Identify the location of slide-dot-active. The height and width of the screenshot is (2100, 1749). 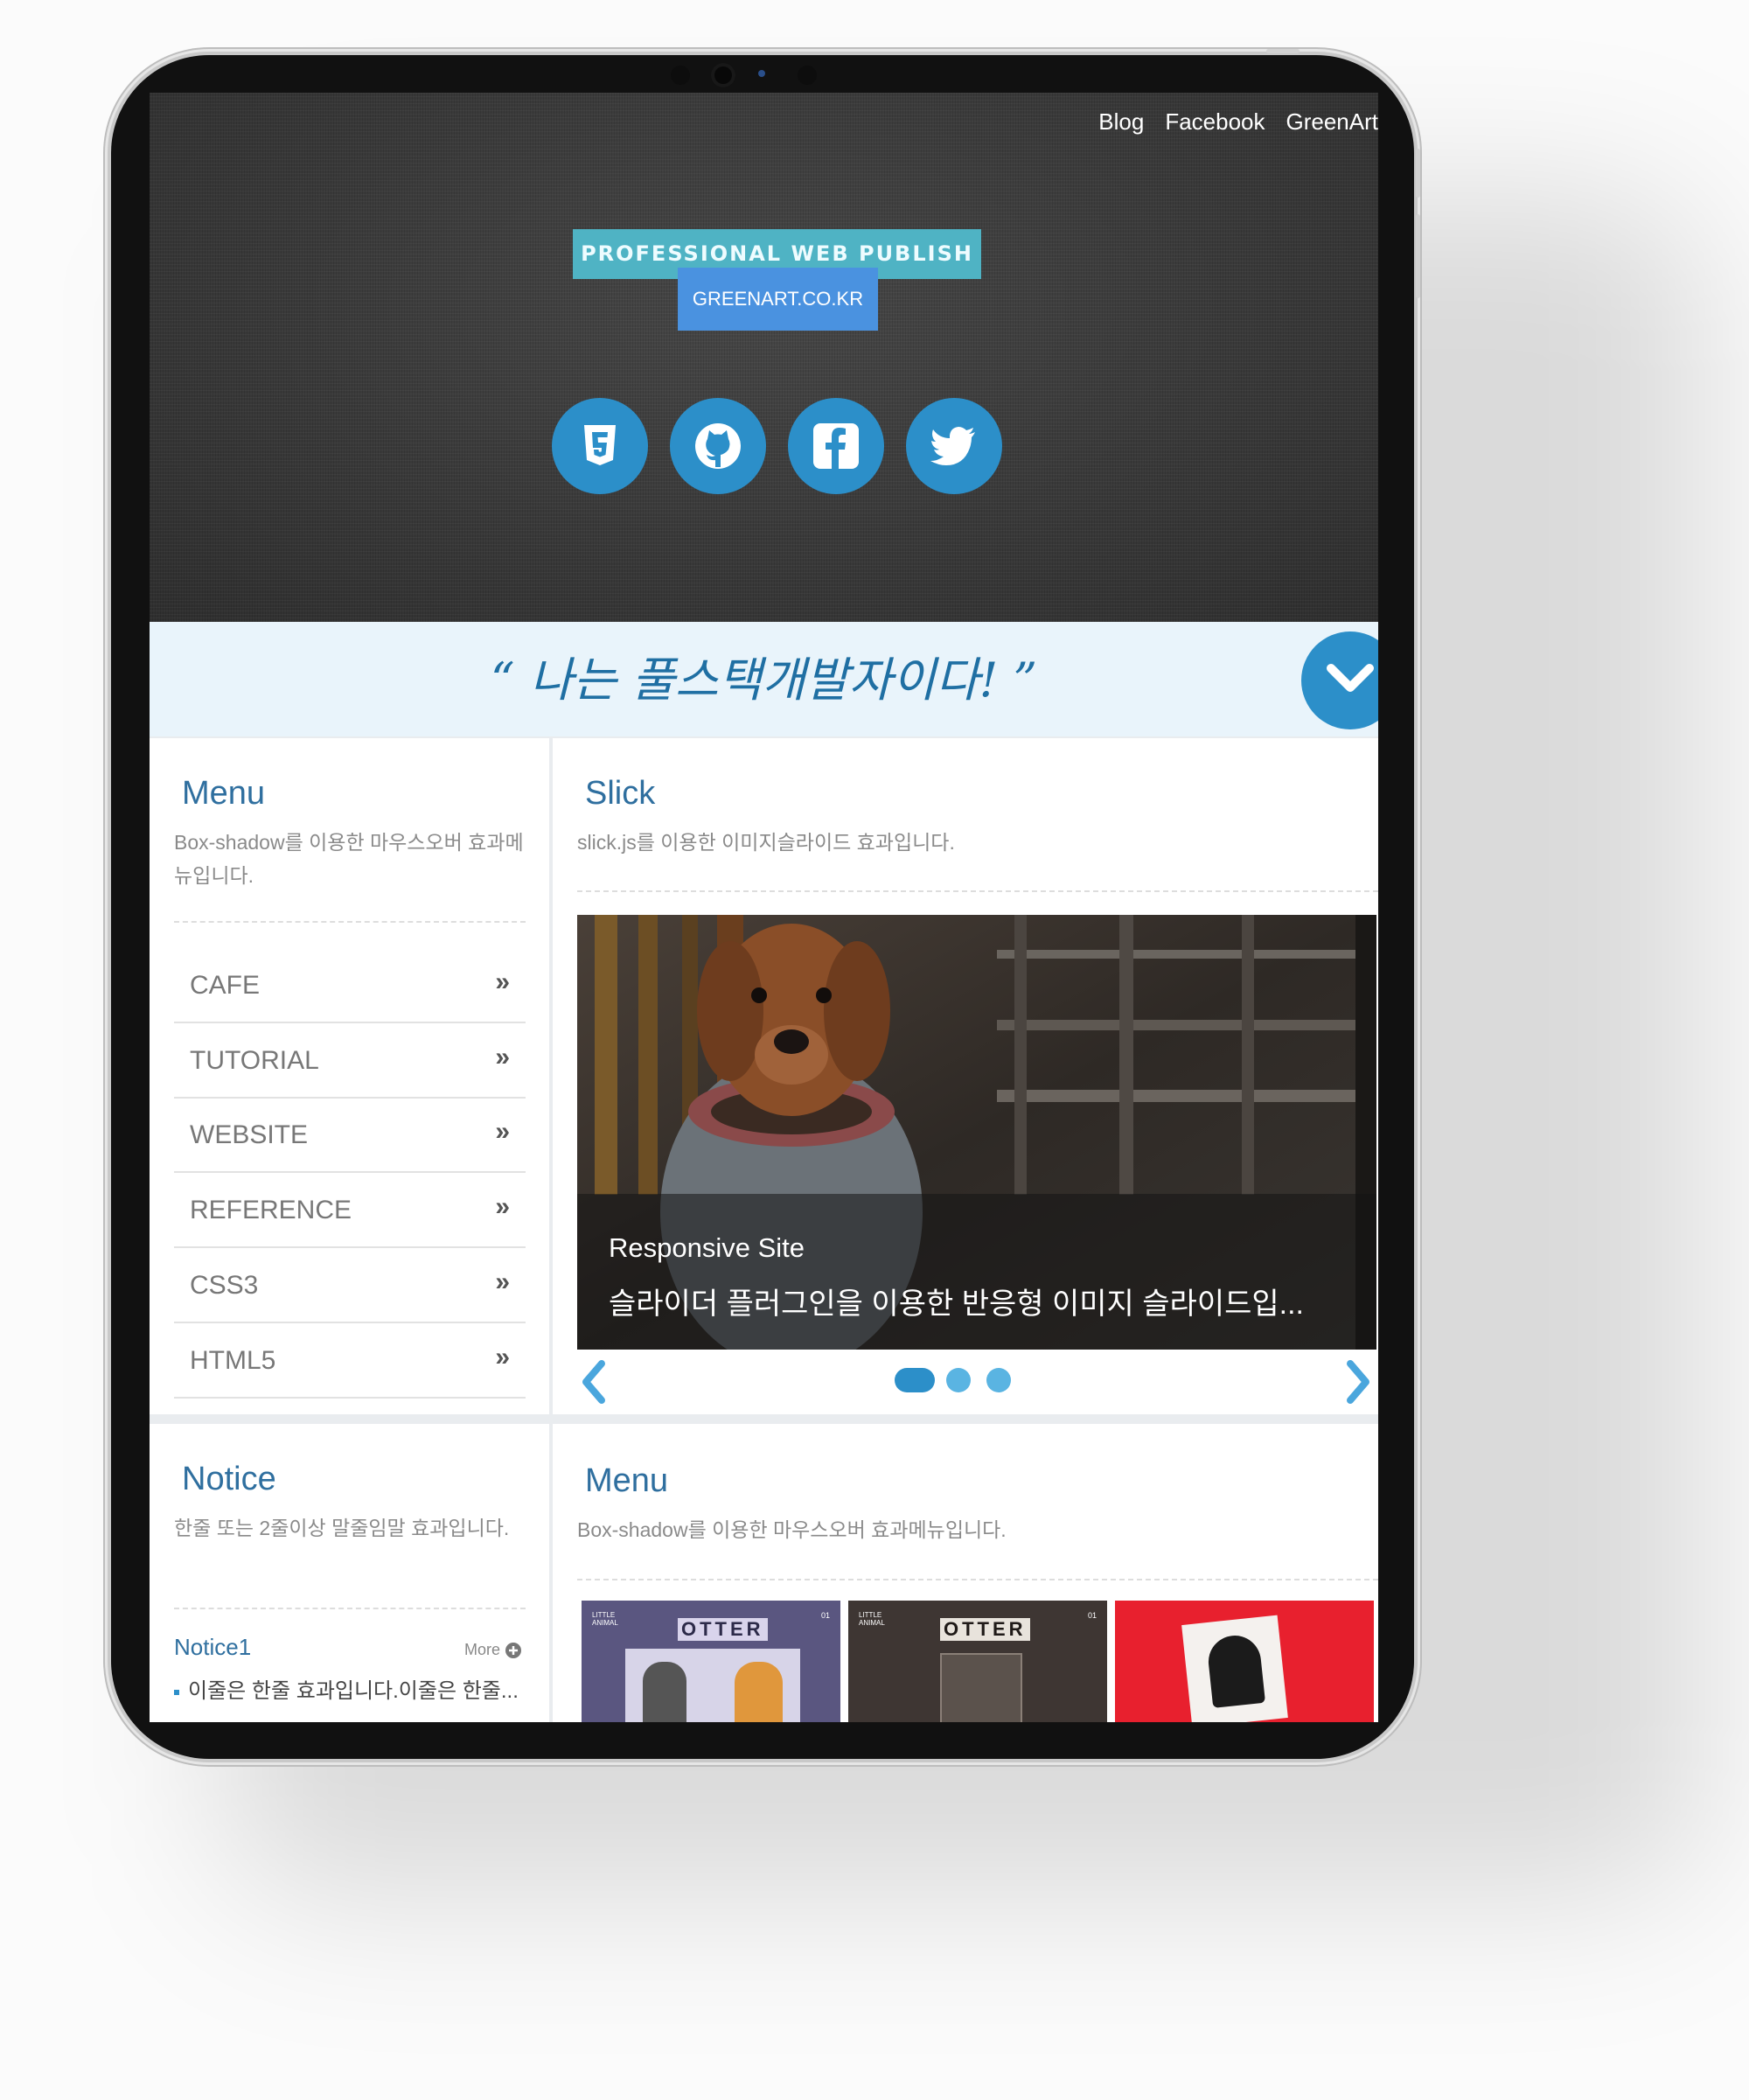
(915, 1380).